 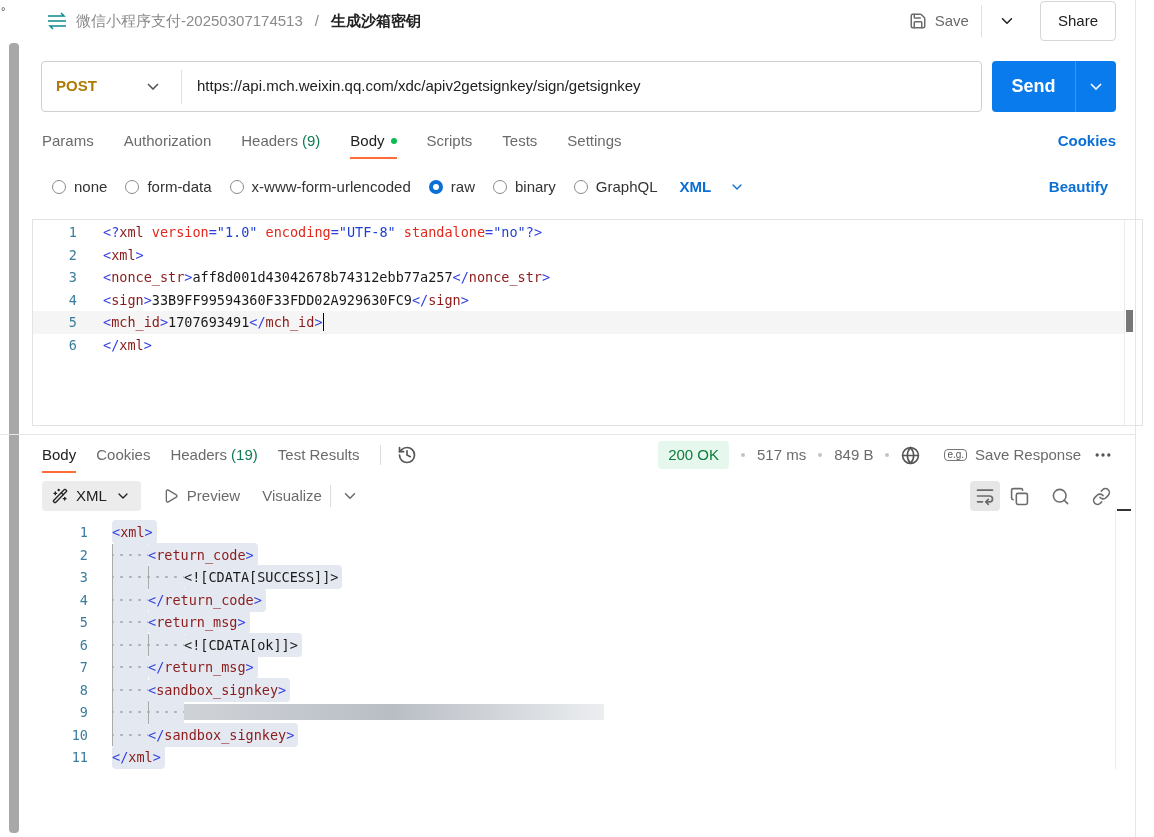 What do you see at coordinates (375, 20) in the screenshot?
I see `request-title: 生成沙箱密钥` at bounding box center [375, 20].